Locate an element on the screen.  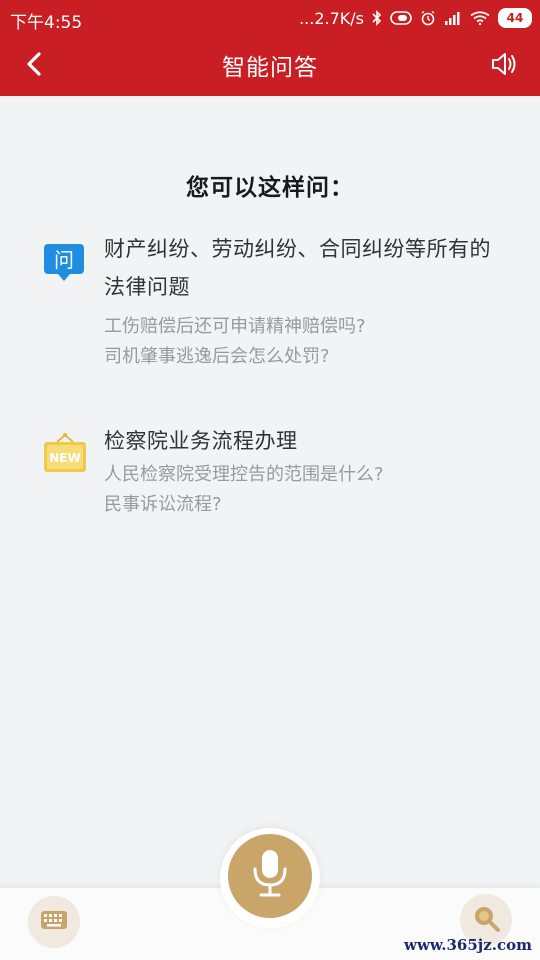
status-bar: 下午4:55 ...2.7K/s 44 is located at coordinates (270, 18).